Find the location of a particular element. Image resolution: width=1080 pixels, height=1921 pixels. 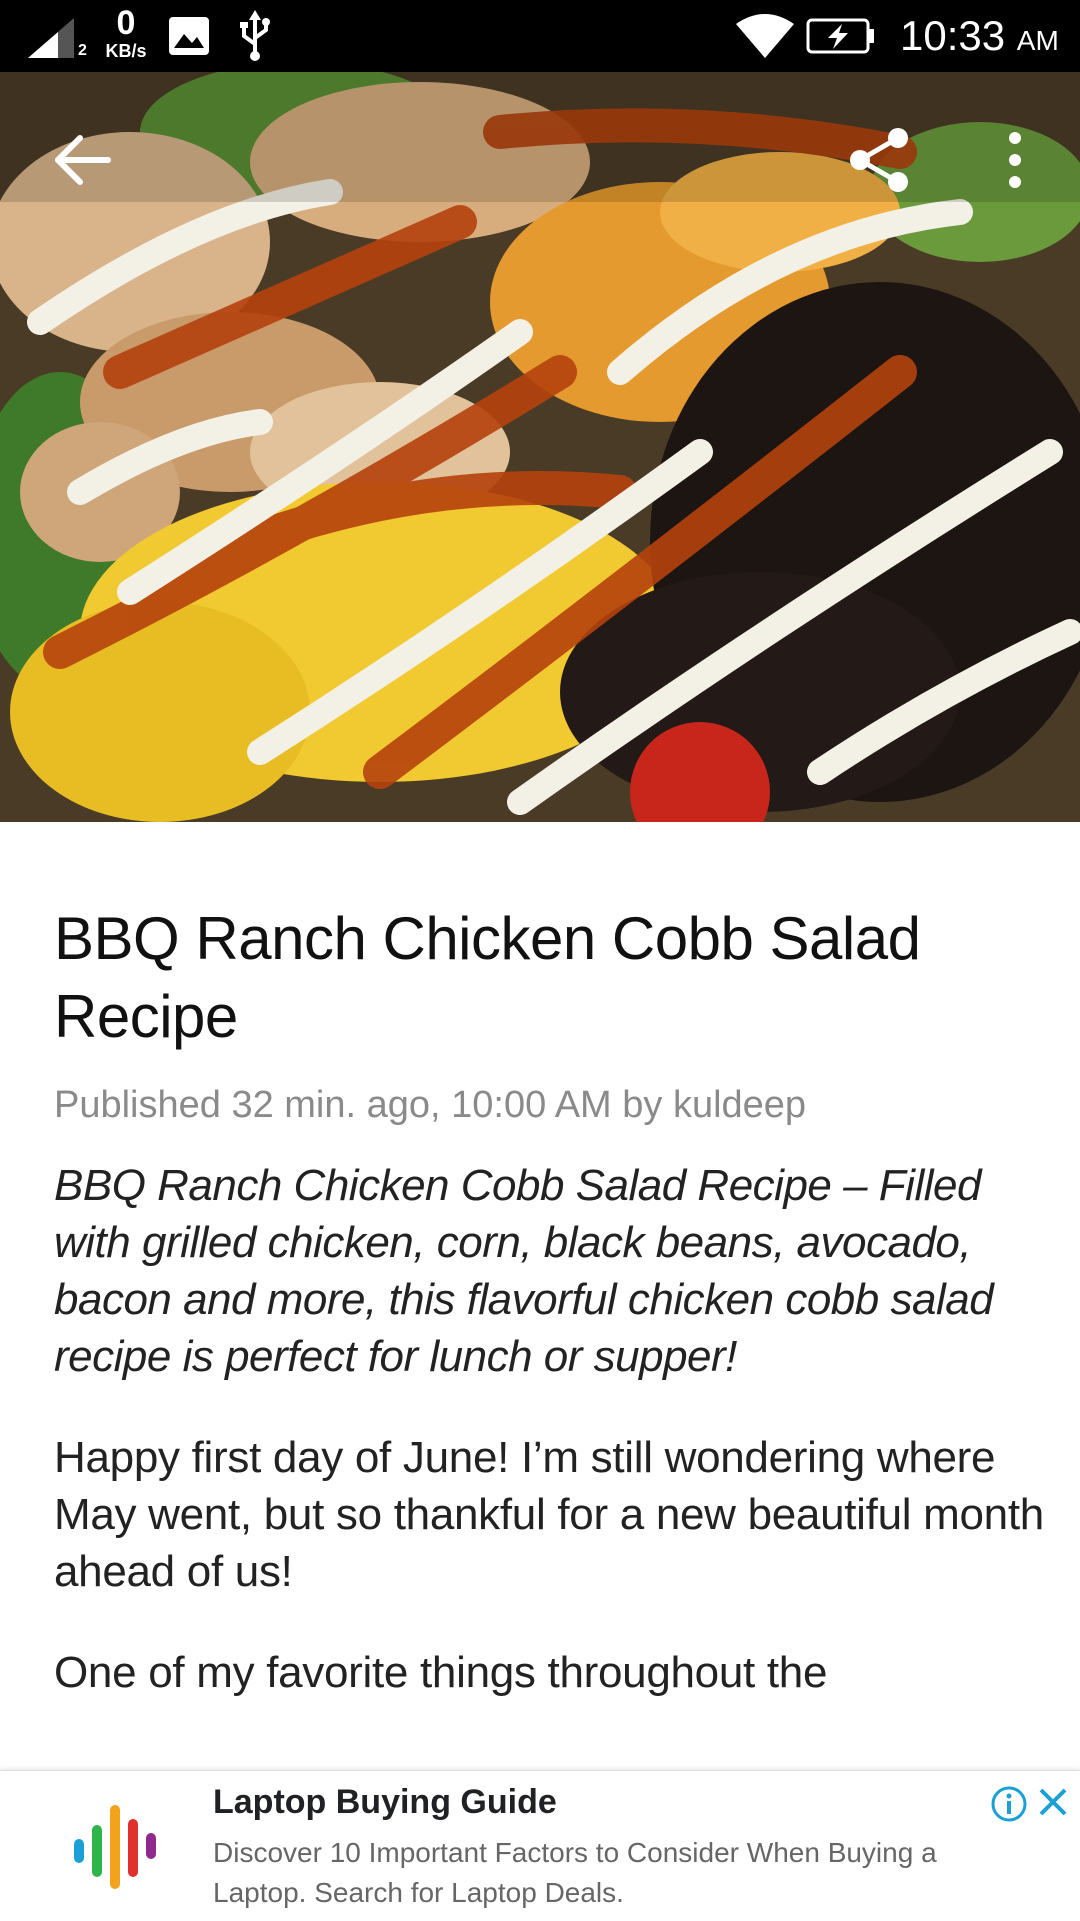

data-rate-value: 0 is located at coordinates (126, 23).